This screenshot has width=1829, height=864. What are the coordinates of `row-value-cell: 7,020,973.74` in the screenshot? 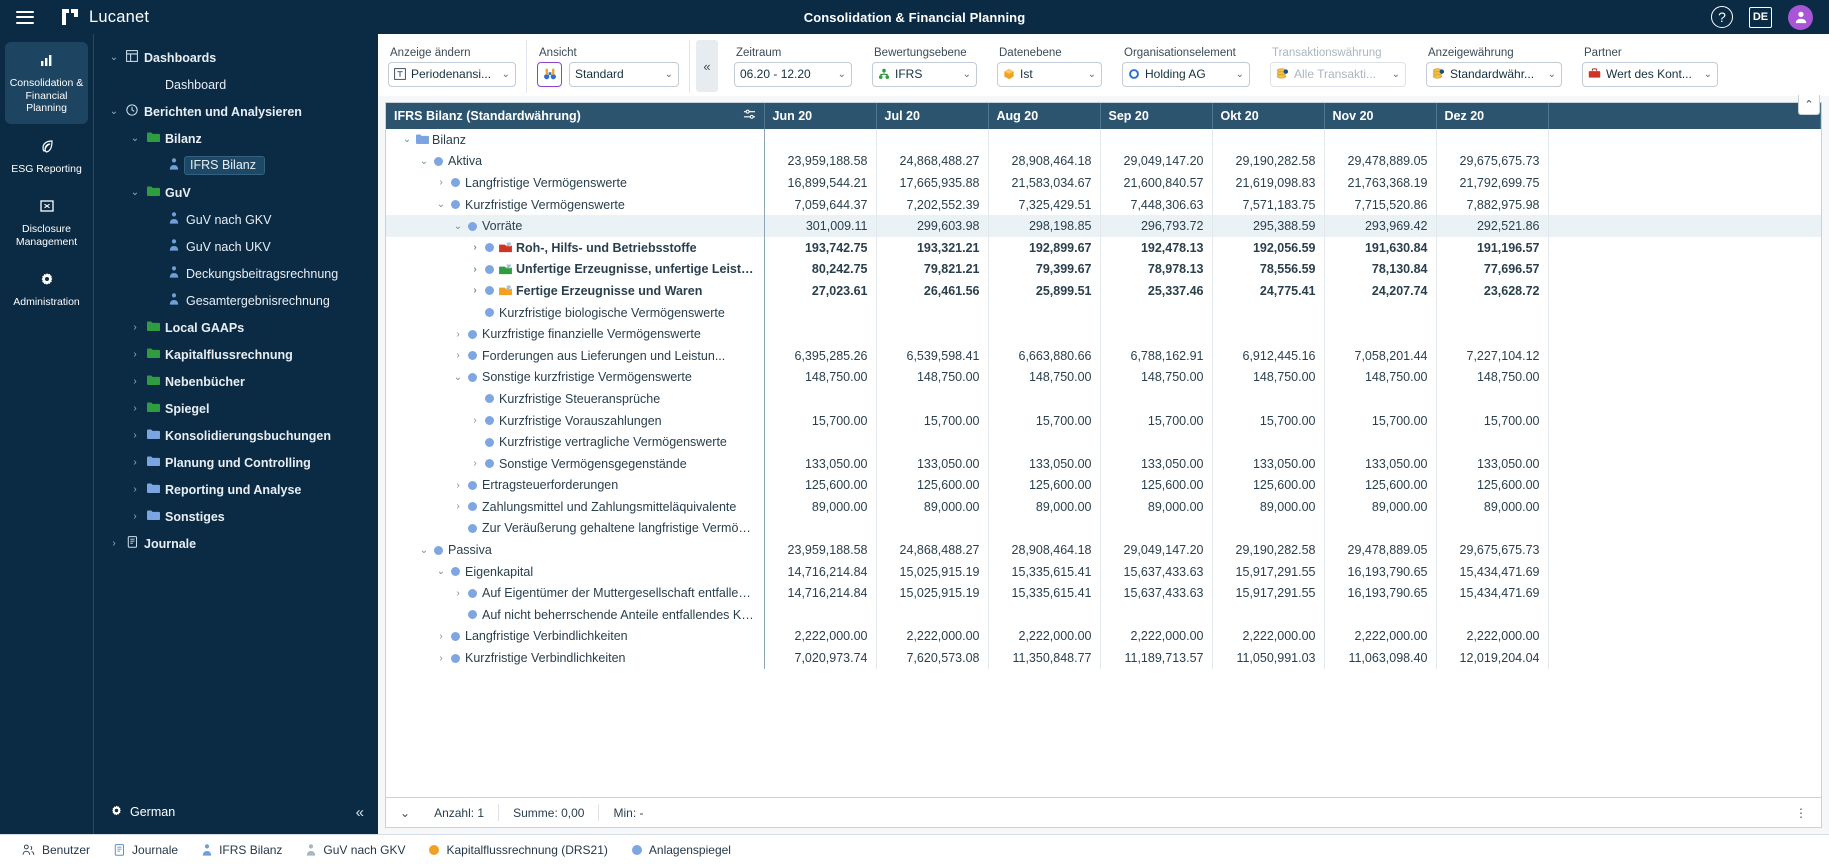 It's located at (820, 658).